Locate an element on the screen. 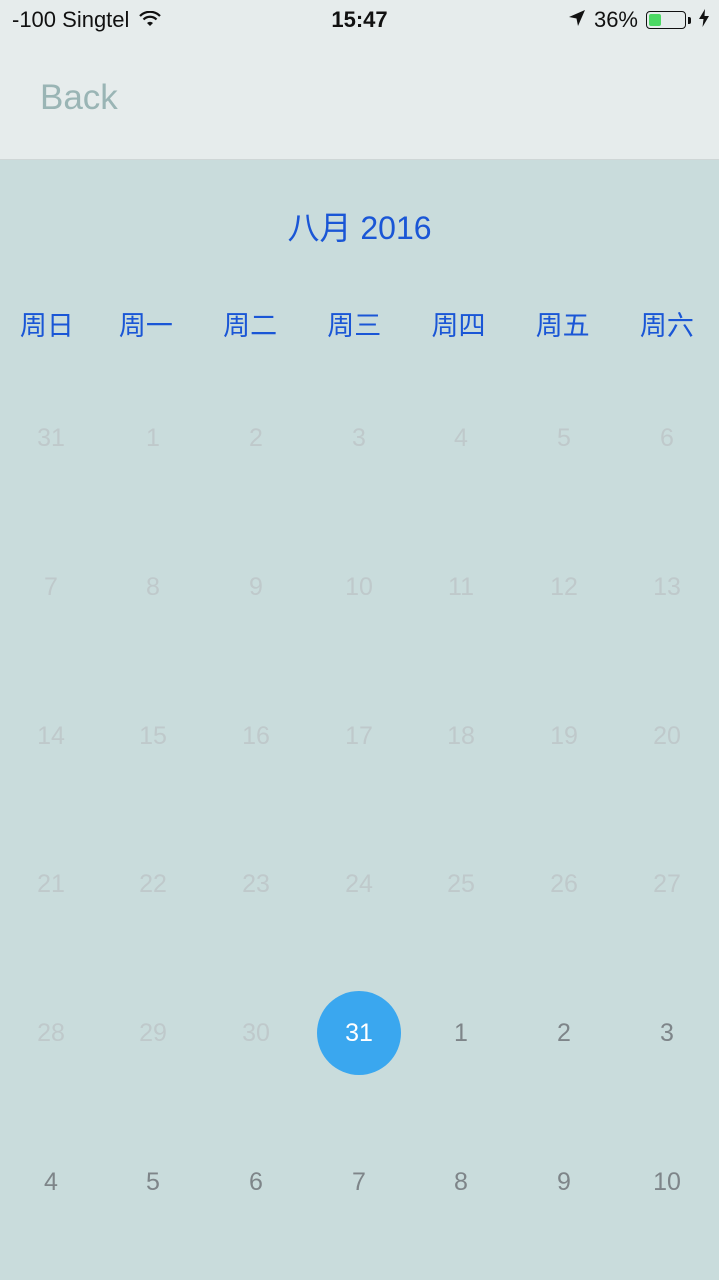 This screenshot has height=1280, width=719. nav-bar: Back is located at coordinates (359, 100).